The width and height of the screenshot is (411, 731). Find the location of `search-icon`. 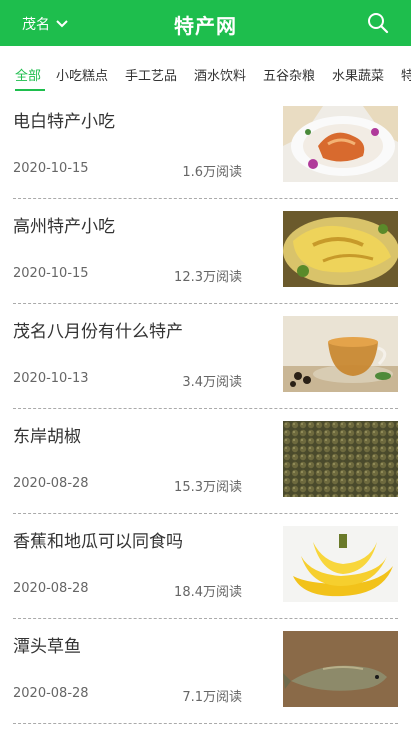

search-icon is located at coordinates (378, 23).